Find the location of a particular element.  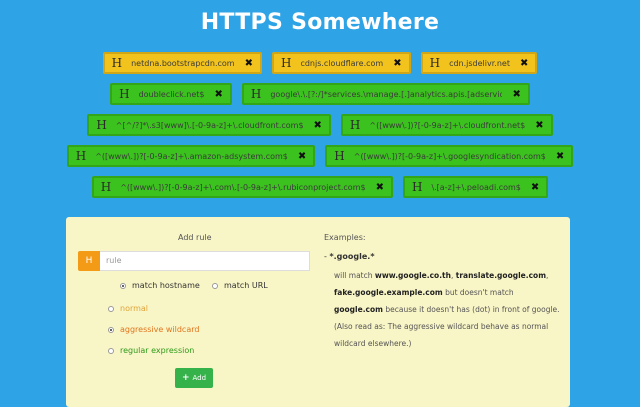

add-button: + Add is located at coordinates (194, 378).